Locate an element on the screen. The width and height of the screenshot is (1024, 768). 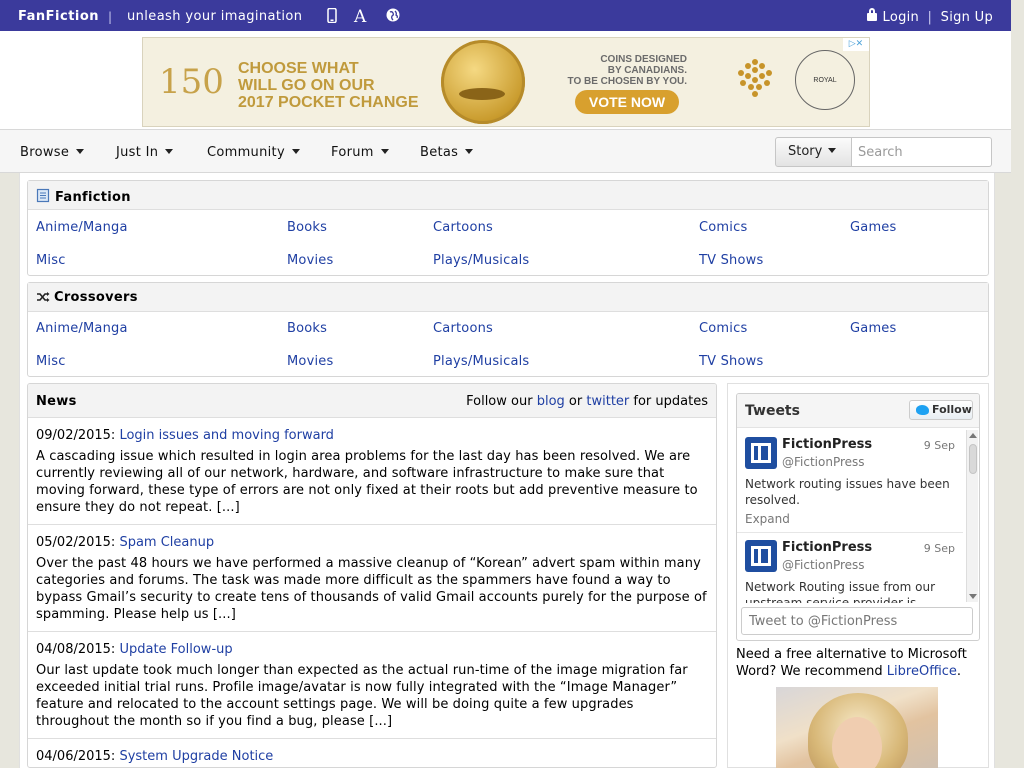
search-group: Story is located at coordinates (883, 152).